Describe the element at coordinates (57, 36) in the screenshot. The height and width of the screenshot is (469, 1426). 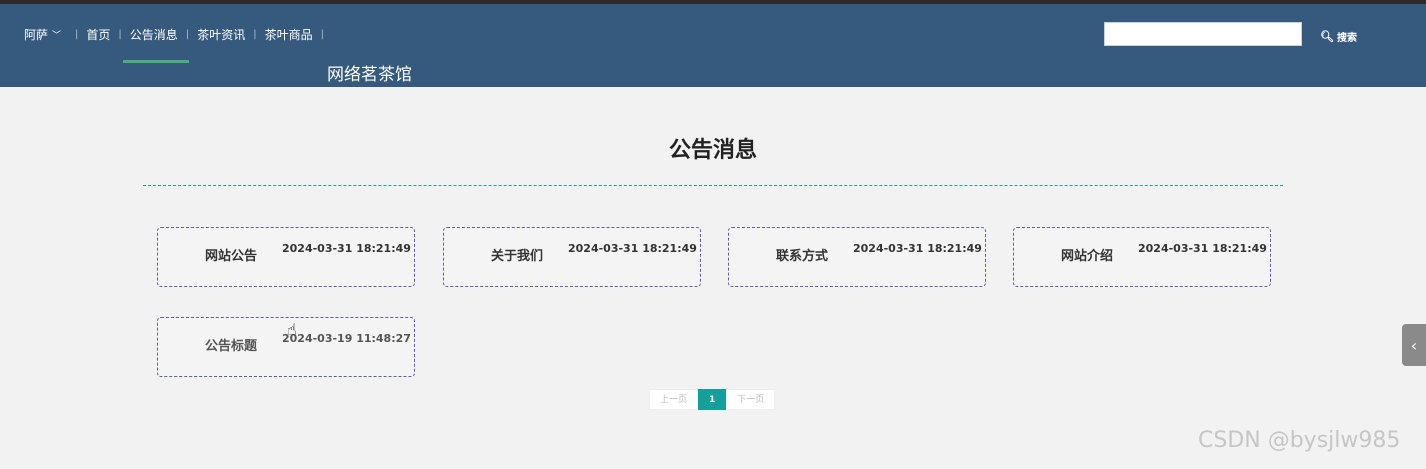
I see `chevron-down-icon: ﹀` at that location.